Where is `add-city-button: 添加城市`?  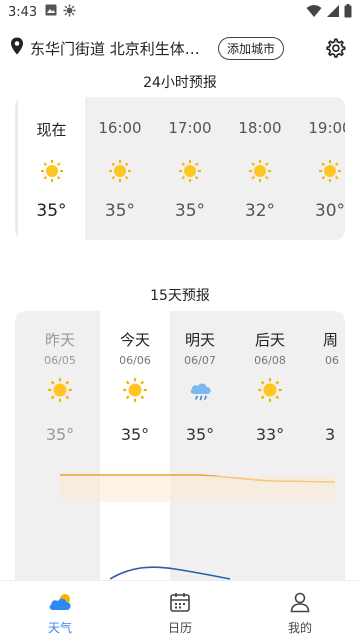
add-city-button: 添加城市 is located at coordinates (251, 48).